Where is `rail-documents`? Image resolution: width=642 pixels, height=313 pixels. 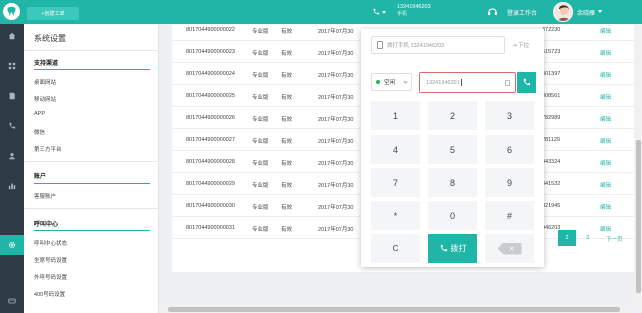
rail-documents is located at coordinates (12, 96).